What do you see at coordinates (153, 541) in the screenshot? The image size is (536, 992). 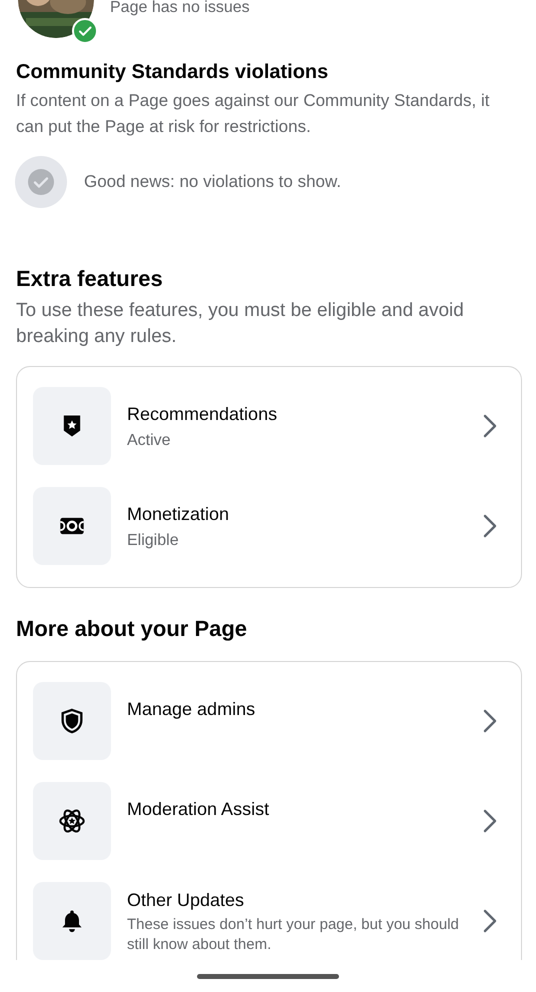 I see `feature-status: Eligible` at bounding box center [153, 541].